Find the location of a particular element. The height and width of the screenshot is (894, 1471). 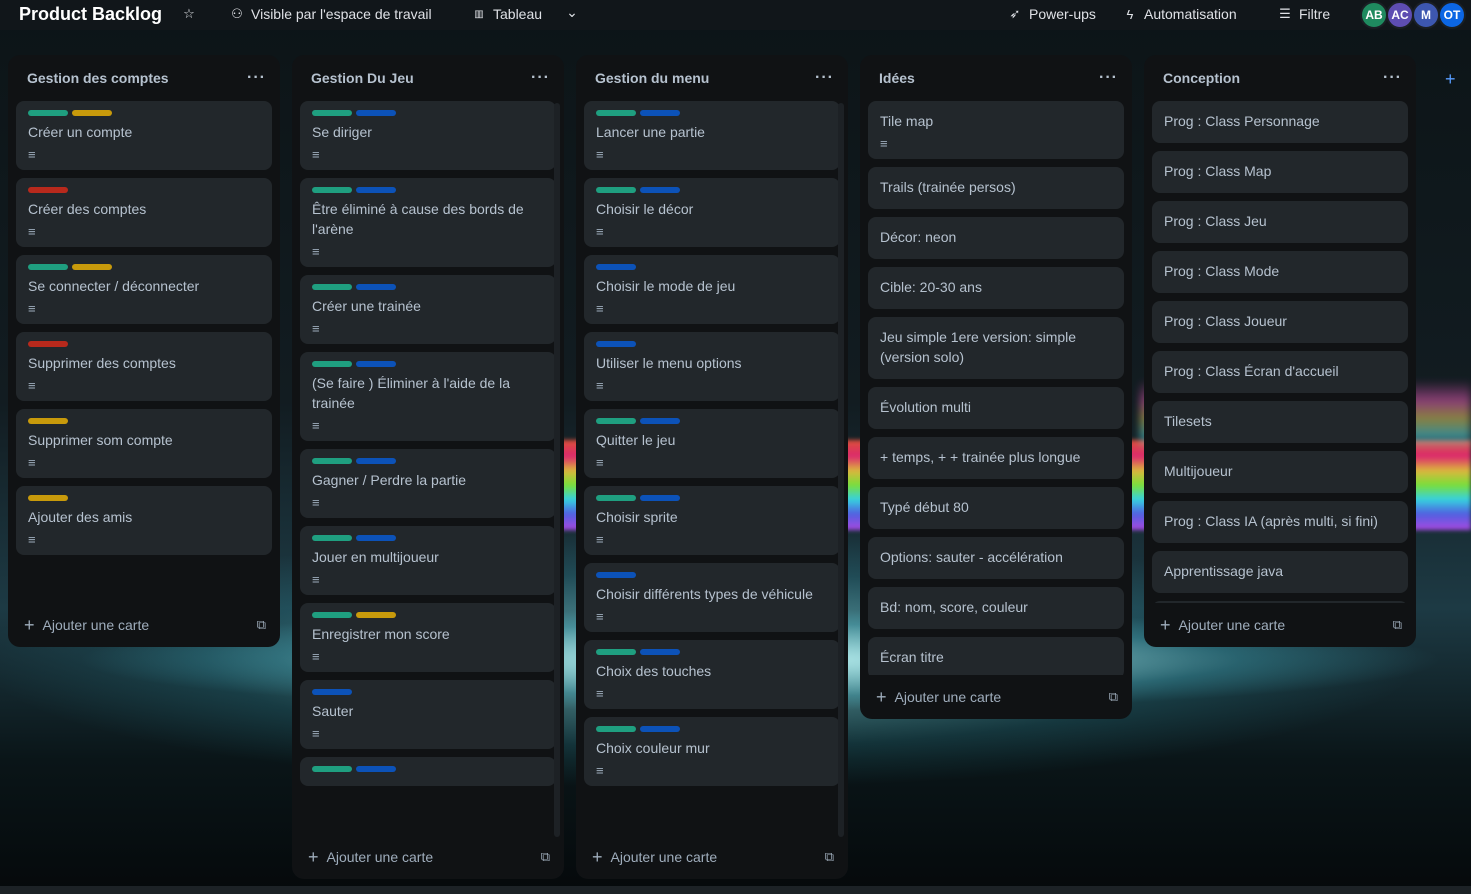

card: Jouer en multijoueur ≡ is located at coordinates (428, 560).